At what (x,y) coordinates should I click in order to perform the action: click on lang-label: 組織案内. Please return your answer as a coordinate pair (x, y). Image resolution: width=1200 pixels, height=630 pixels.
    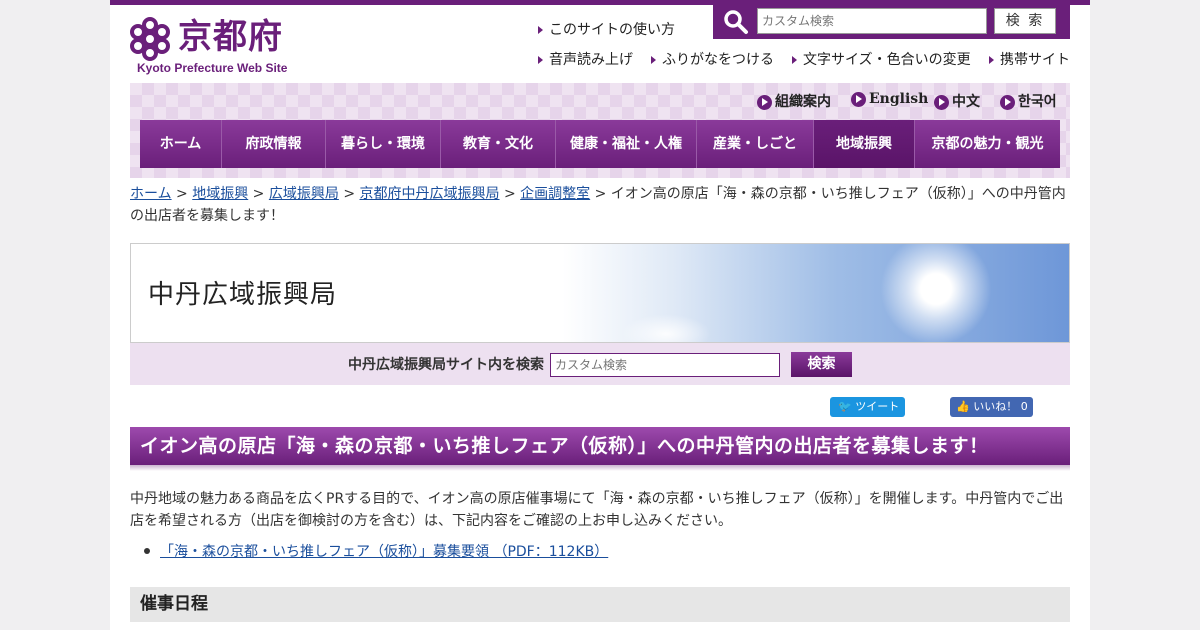
    Looking at the image, I should click on (803, 102).